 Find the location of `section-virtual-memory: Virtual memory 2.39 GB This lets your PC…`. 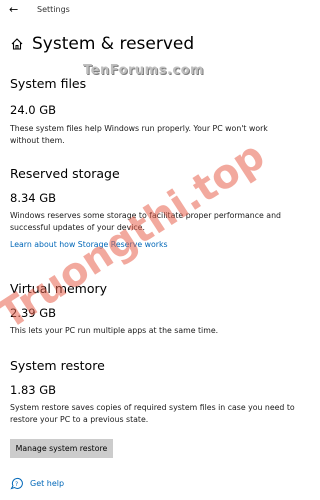

section-virtual-memory: Virtual memory 2.39 GB This lets your PC… is located at coordinates (155, 309).